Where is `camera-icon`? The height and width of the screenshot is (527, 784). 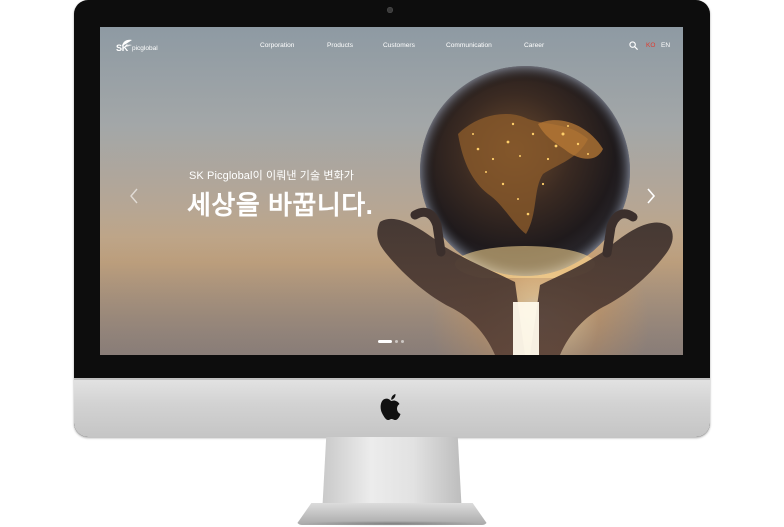
camera-icon is located at coordinates (390, 10).